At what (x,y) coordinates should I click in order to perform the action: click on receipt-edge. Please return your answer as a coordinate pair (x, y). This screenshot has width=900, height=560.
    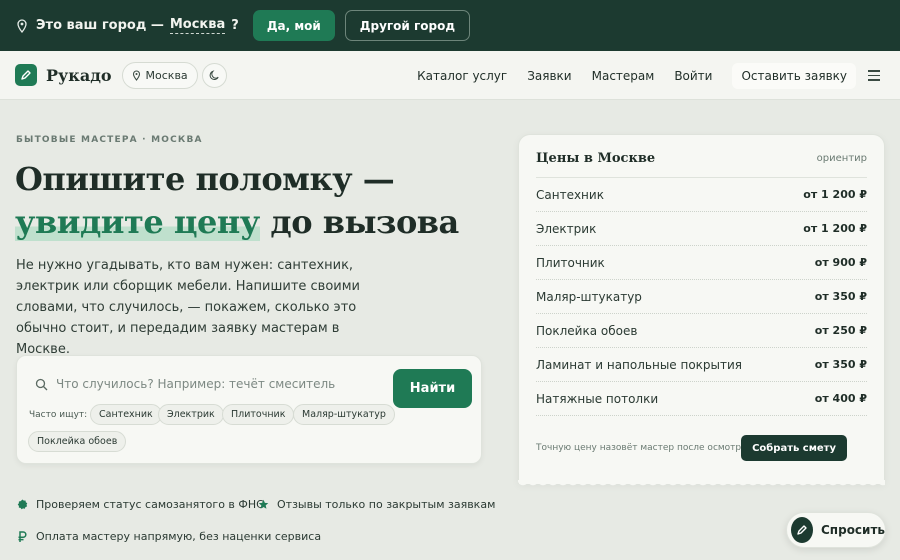
    Looking at the image, I should click on (701, 485).